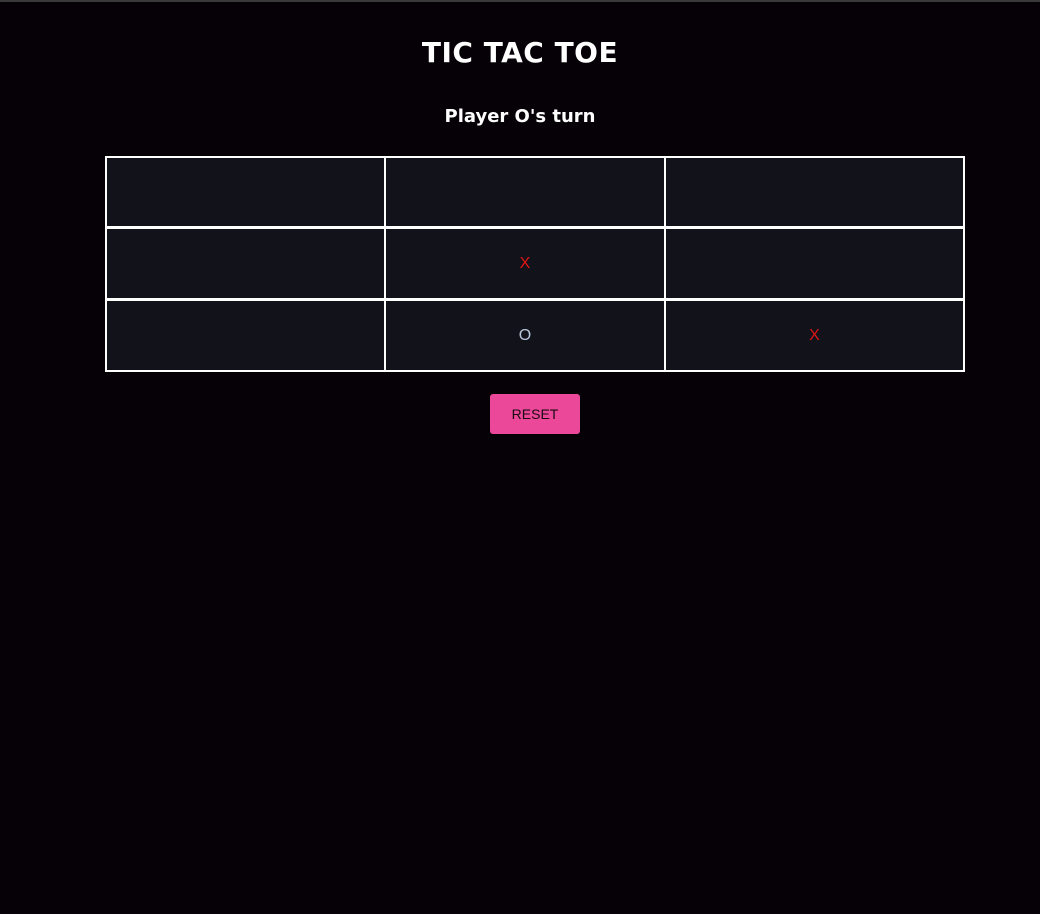  I want to click on board-cell-r2-c1, so click(245, 263).